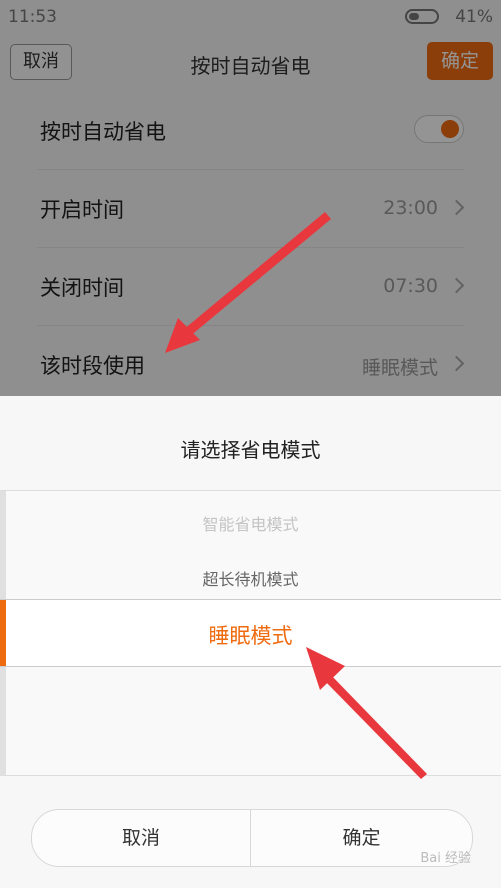 The image size is (501, 888). I want to click on sheet-cancel-button: 取消, so click(141, 838).